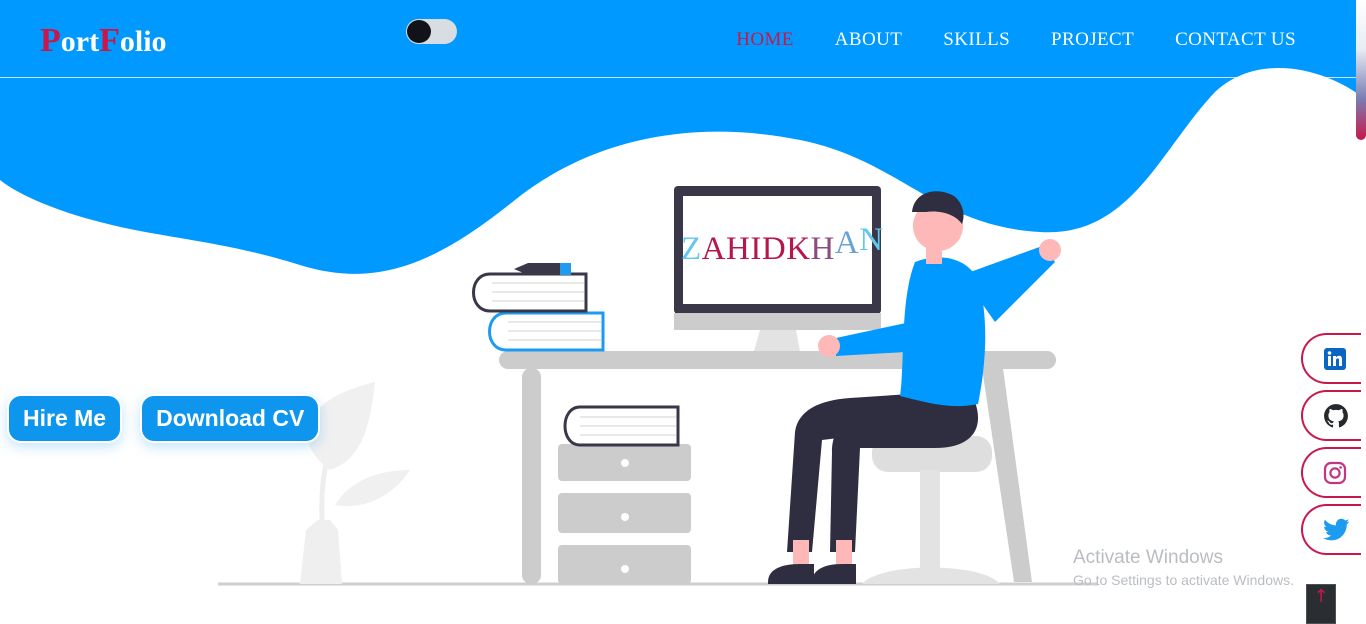 Image resolution: width=1366 pixels, height=624 pixels. Describe the element at coordinates (774, 249) in the screenshot. I see `monitor-letter: D` at that location.